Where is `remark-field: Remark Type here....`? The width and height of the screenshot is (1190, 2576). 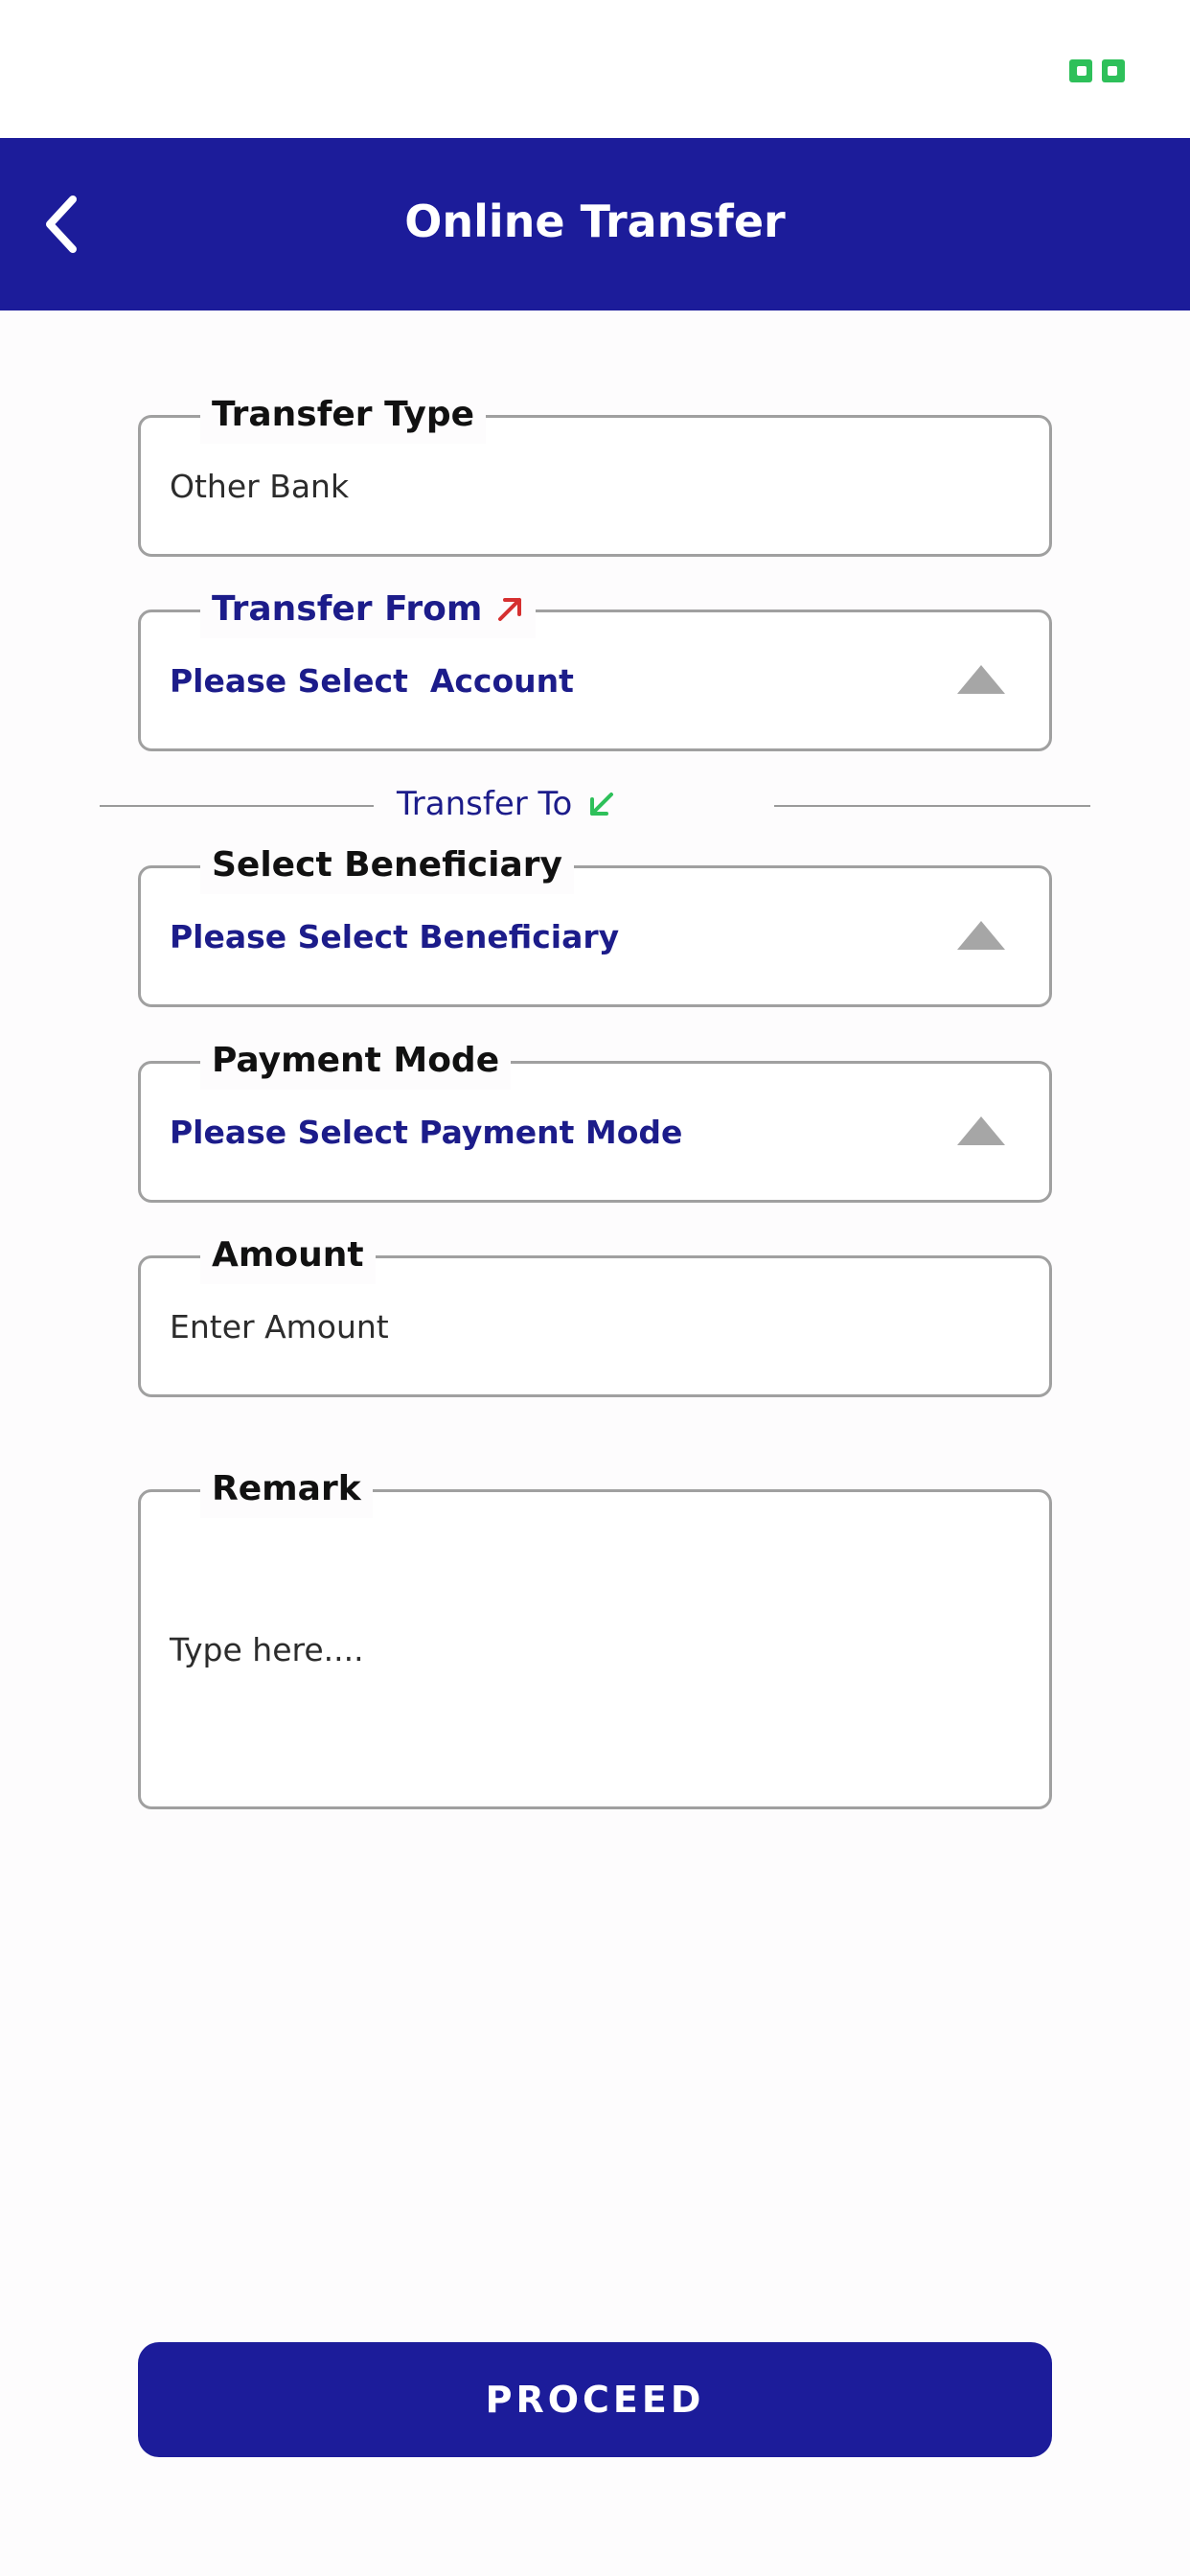 remark-field: Remark Type here.... is located at coordinates (595, 1634).